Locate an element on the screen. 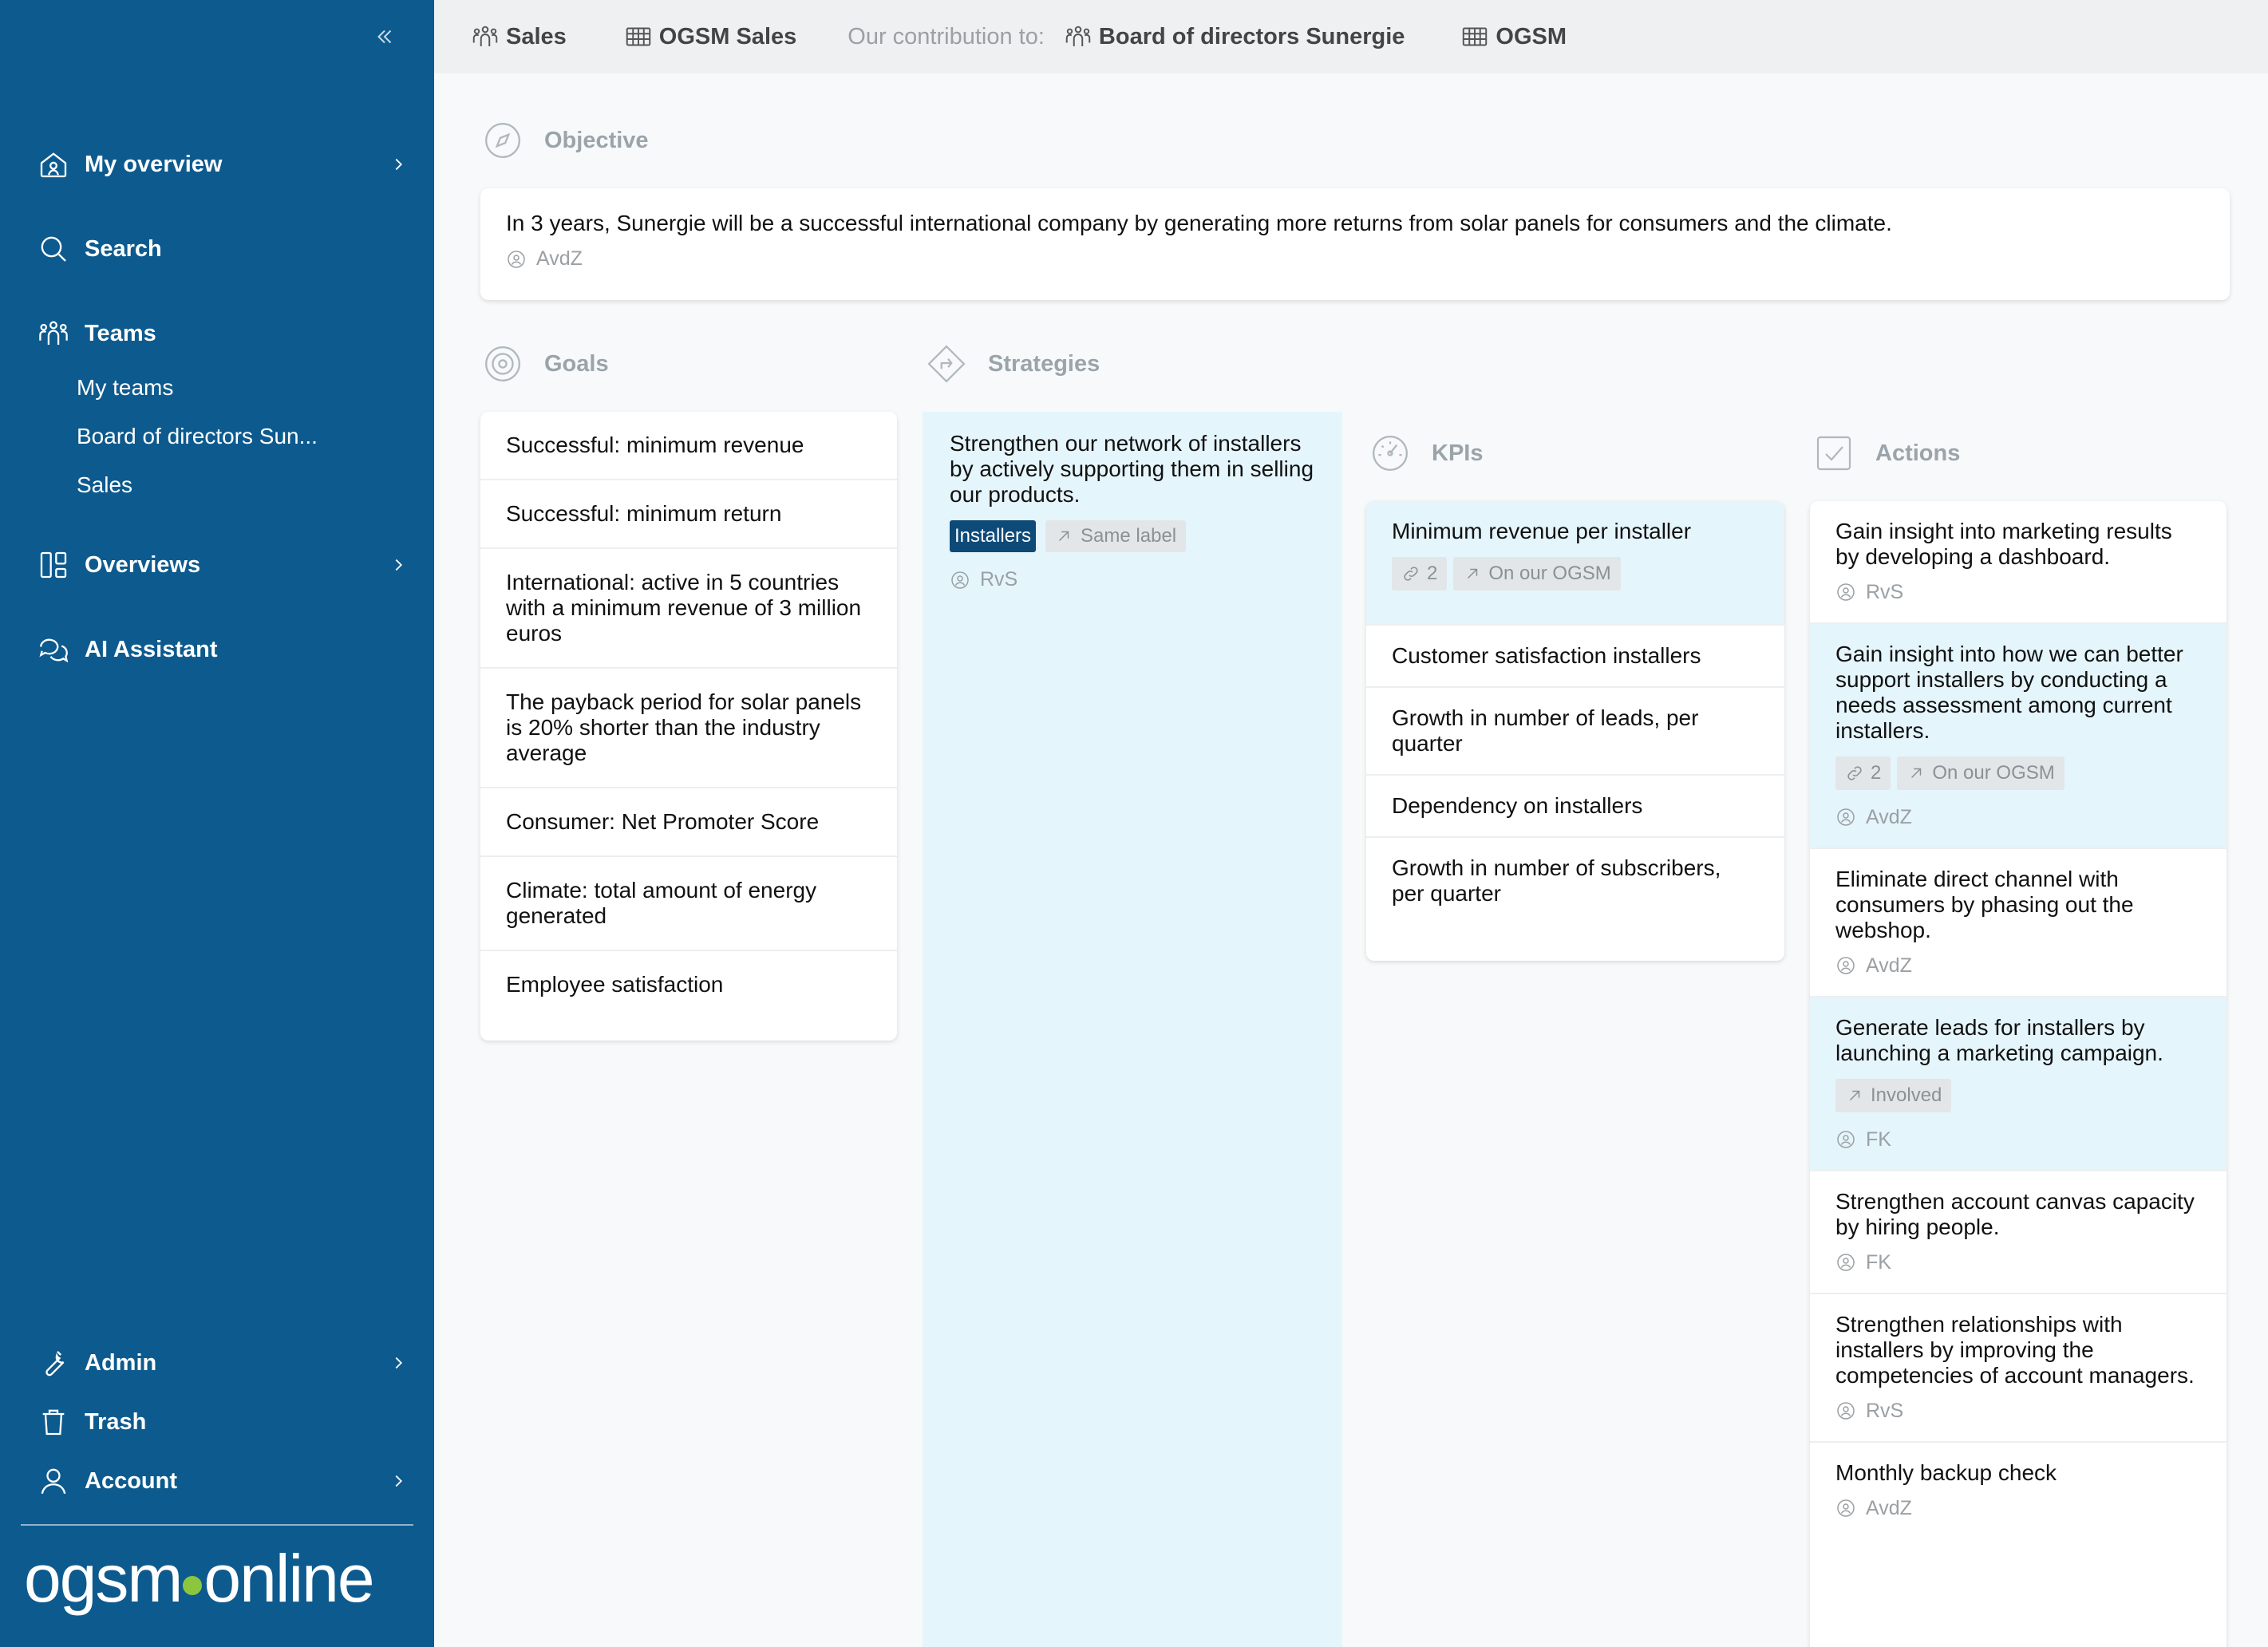 This screenshot has height=1647, width=2268. same-label-tag: Same label is located at coordinates (1116, 536).